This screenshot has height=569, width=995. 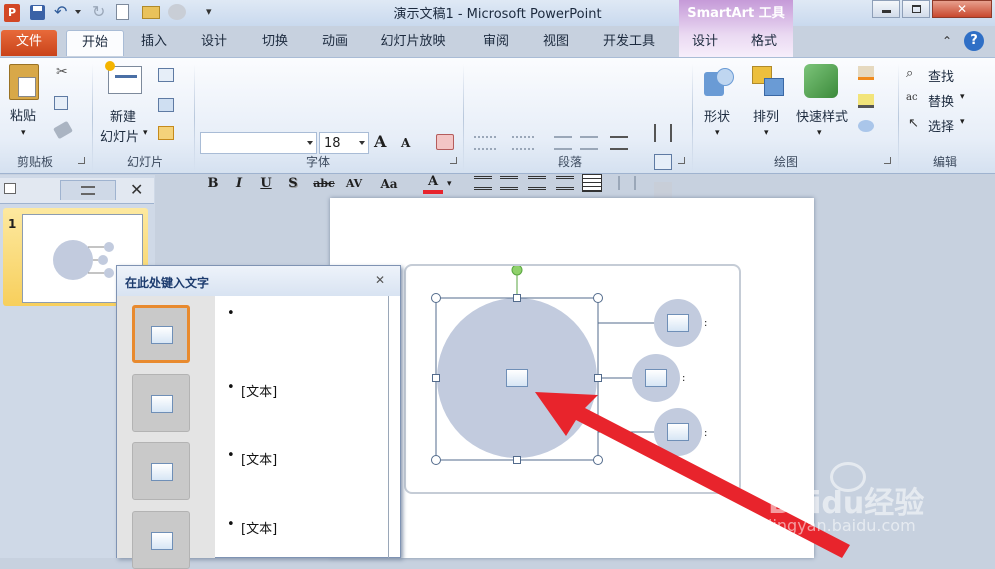 What do you see at coordinates (879, 500) in the screenshot?
I see `baidu-watermark-logo: Baidu经验 jingyan.baidu.com` at bounding box center [879, 500].